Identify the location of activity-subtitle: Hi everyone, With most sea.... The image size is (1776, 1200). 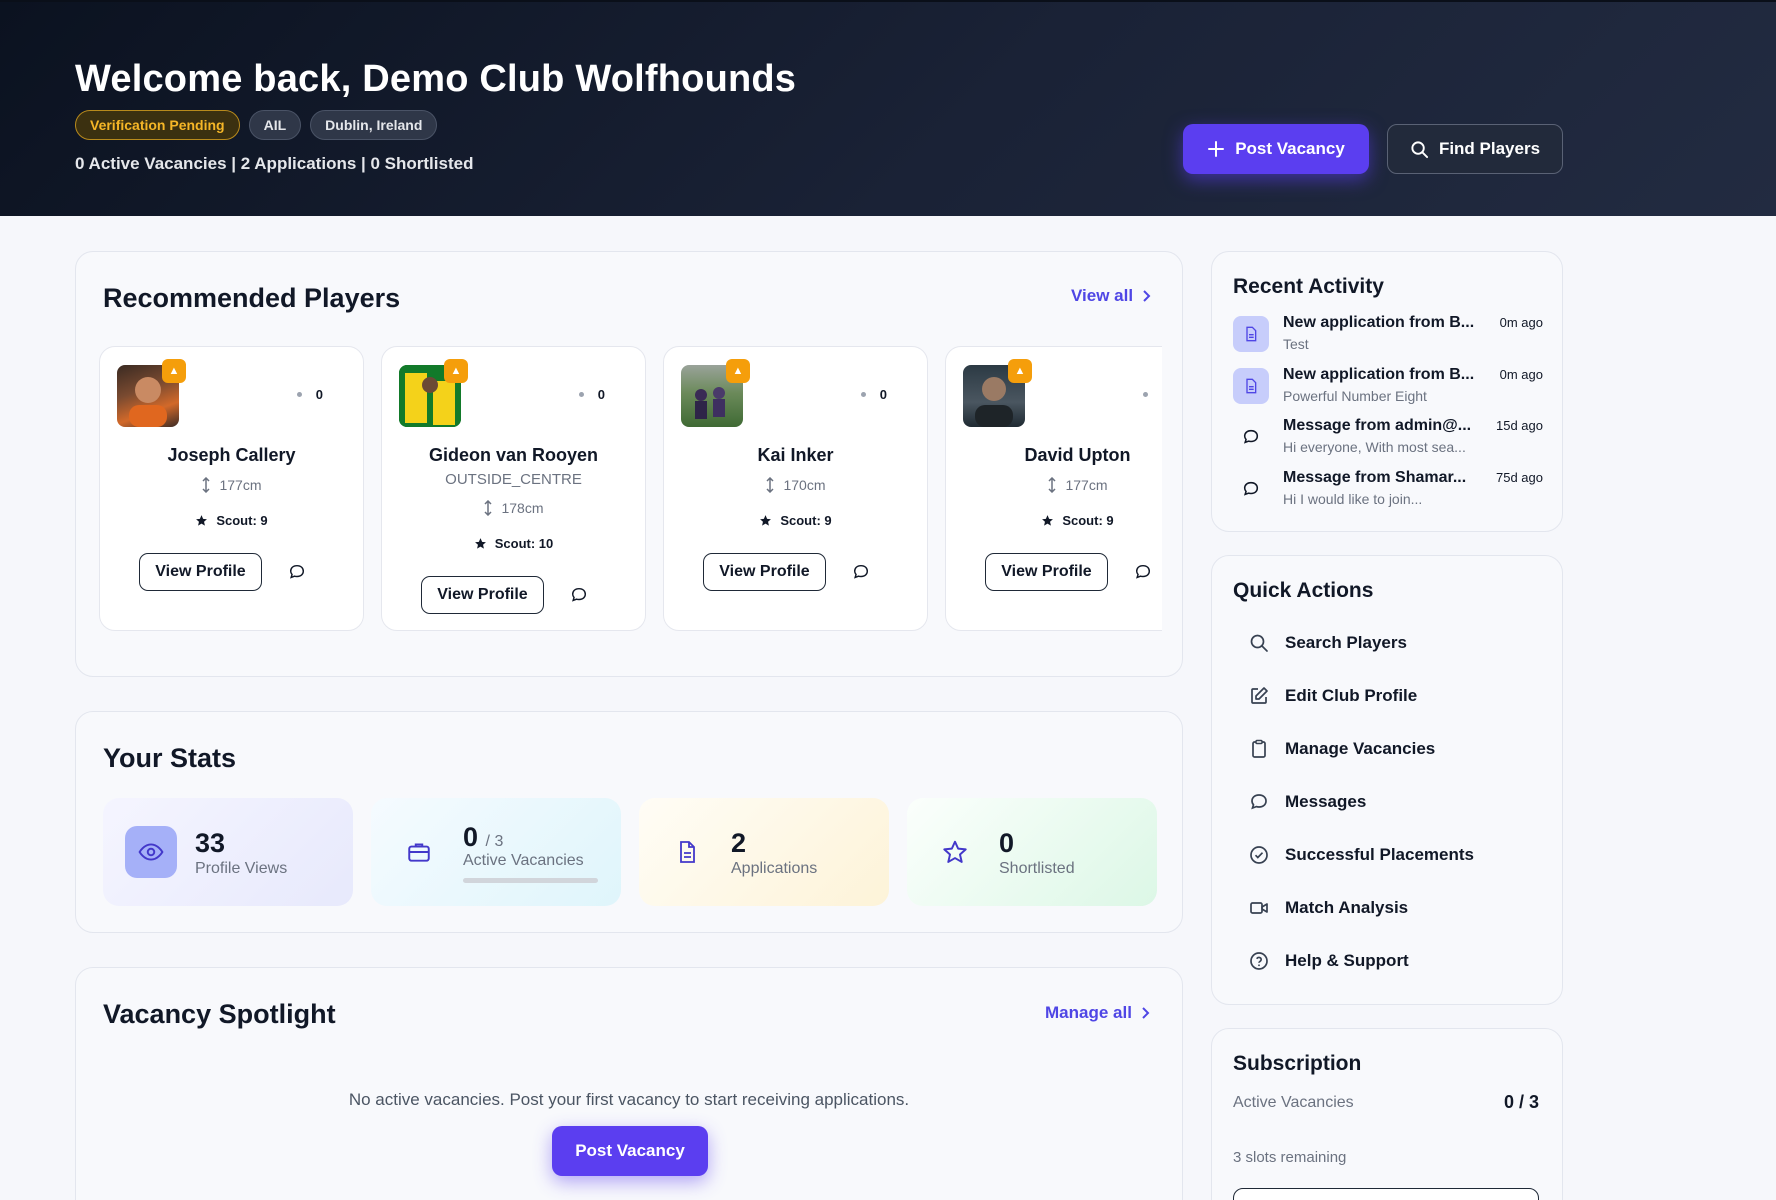
(1374, 447).